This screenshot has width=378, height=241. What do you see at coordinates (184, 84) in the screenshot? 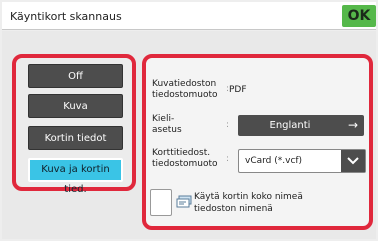
I see `image-format-label-line1: Kuvatiedoston` at bounding box center [184, 84].